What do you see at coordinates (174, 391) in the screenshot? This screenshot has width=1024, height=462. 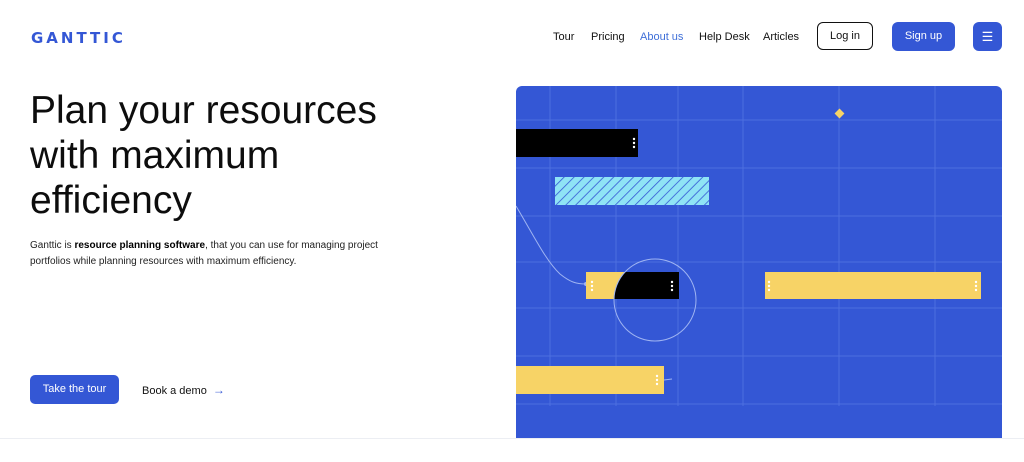 I see `book-a-demo-label: Book a demo` at bounding box center [174, 391].